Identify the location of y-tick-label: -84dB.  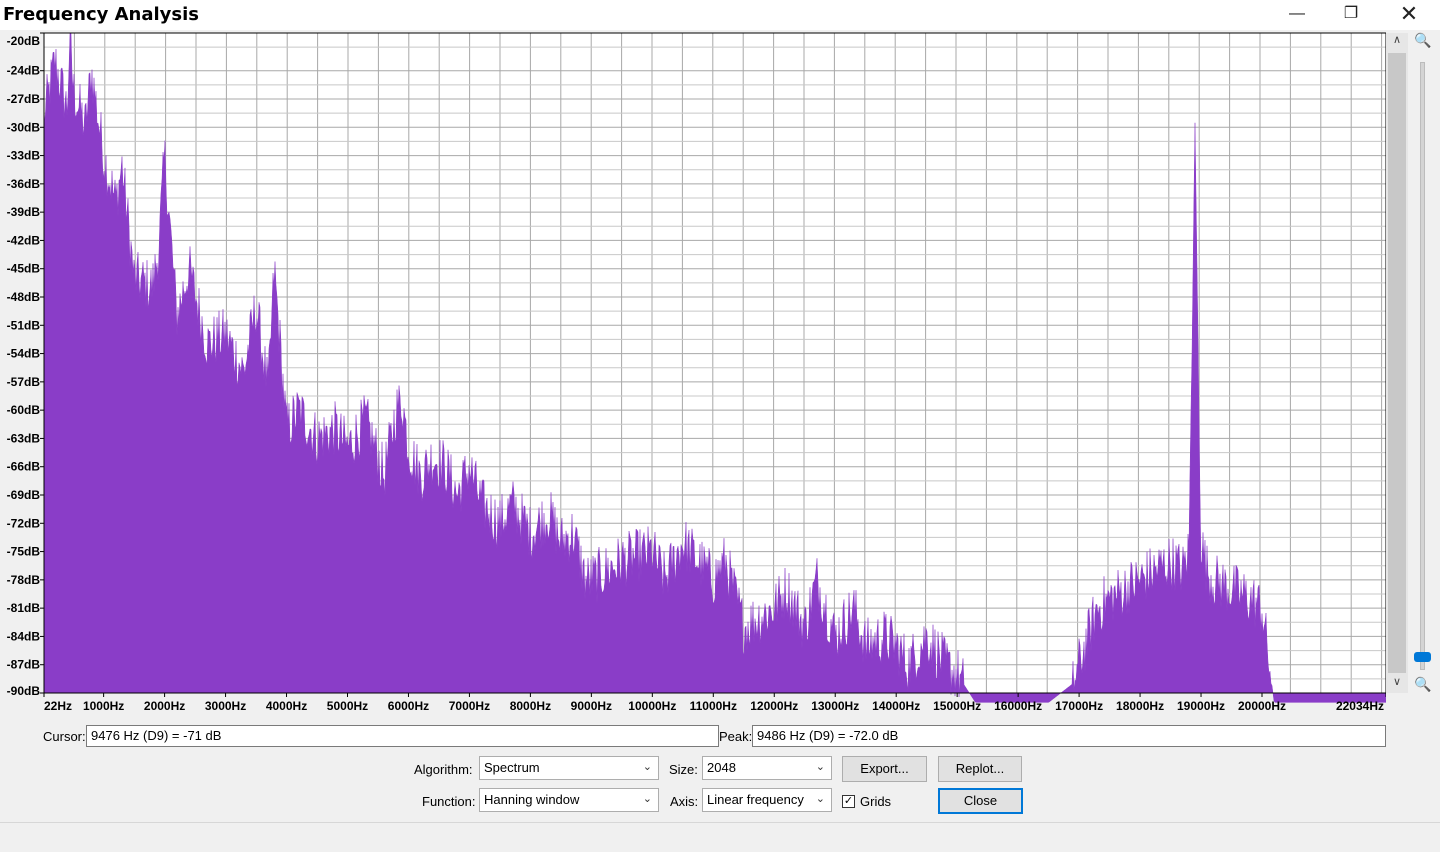
(24, 636).